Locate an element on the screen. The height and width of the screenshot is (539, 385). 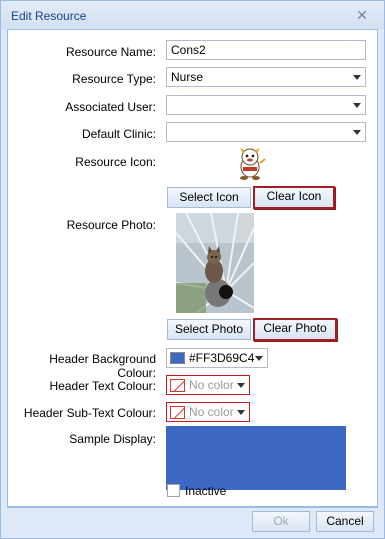
cartoon-character-icon is located at coordinates (250, 164).